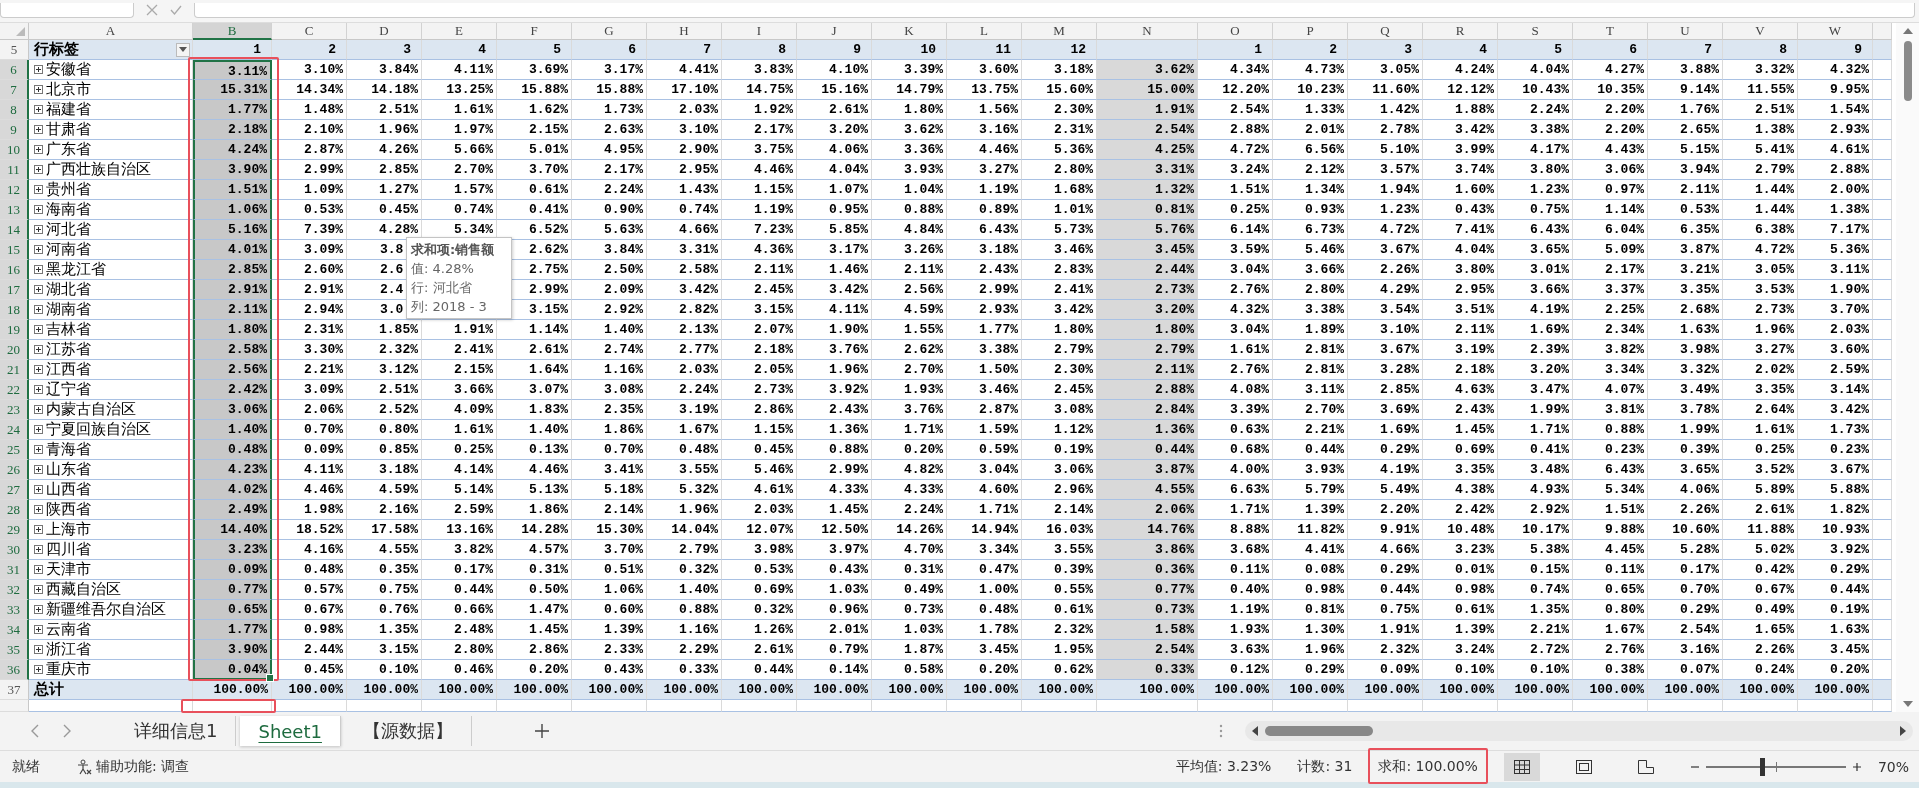 The height and width of the screenshot is (788, 1919). I want to click on column-header: H, so click(684, 31).